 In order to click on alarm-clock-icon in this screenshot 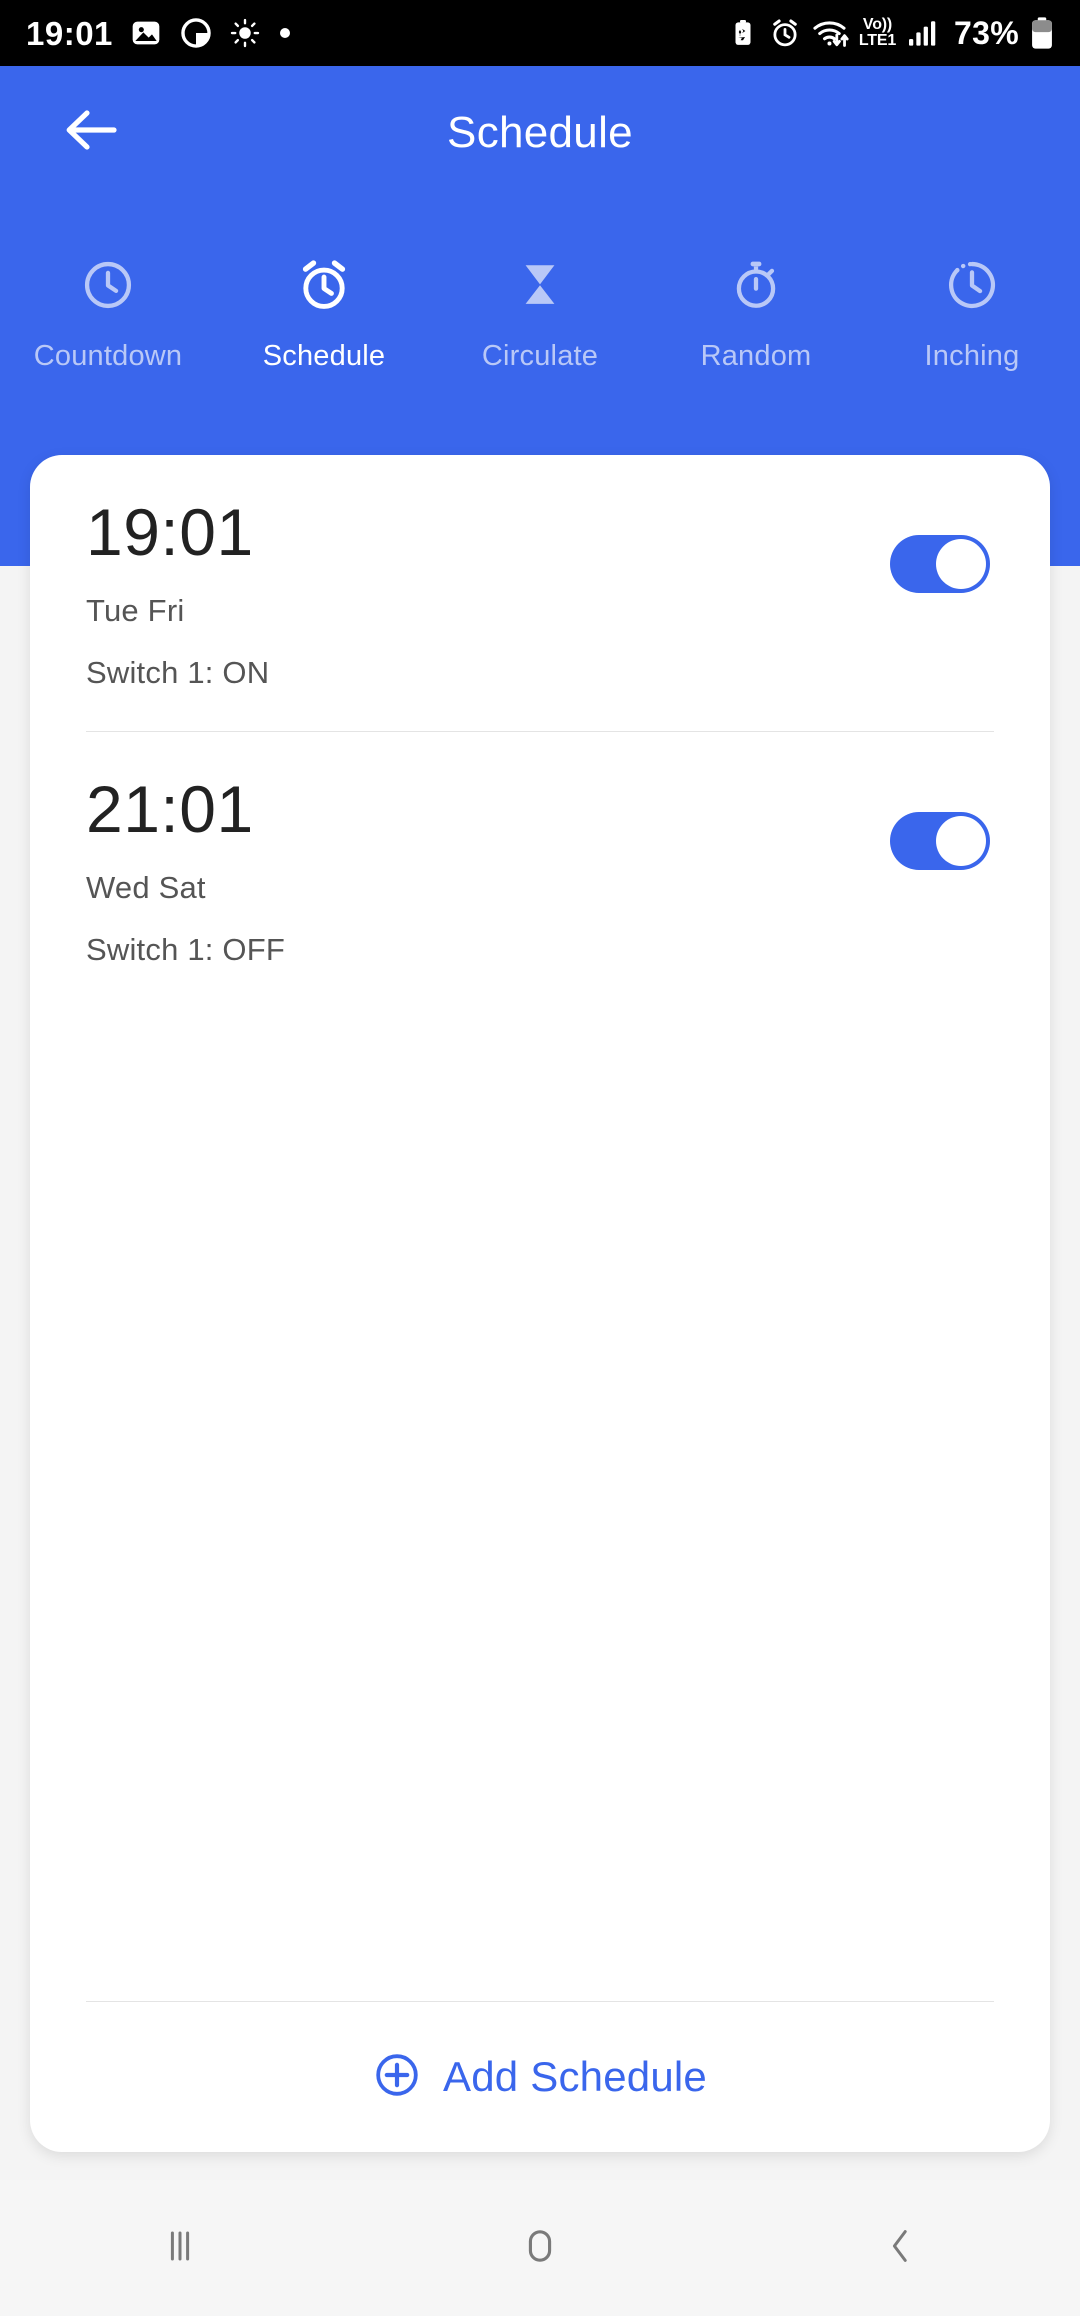, I will do `click(324, 285)`.